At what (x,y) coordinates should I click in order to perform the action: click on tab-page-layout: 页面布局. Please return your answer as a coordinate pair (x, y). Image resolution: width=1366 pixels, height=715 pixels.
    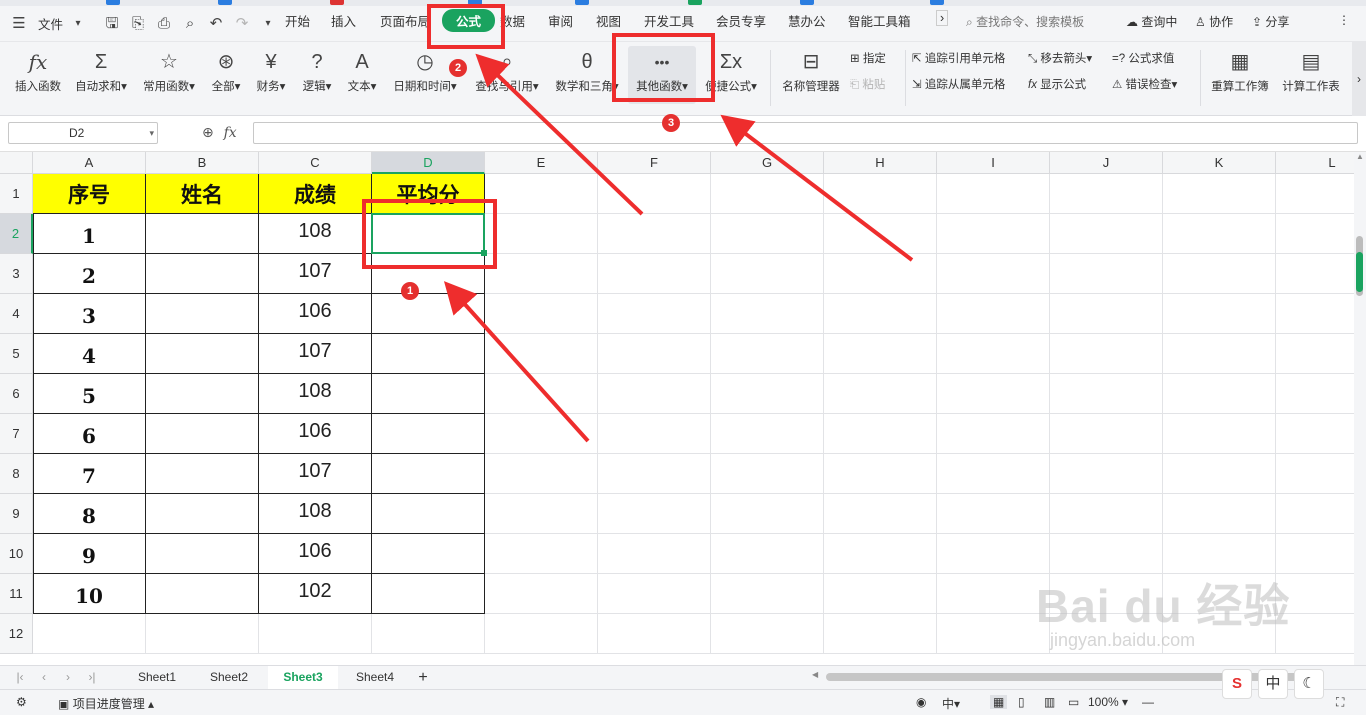
    Looking at the image, I should click on (405, 20).